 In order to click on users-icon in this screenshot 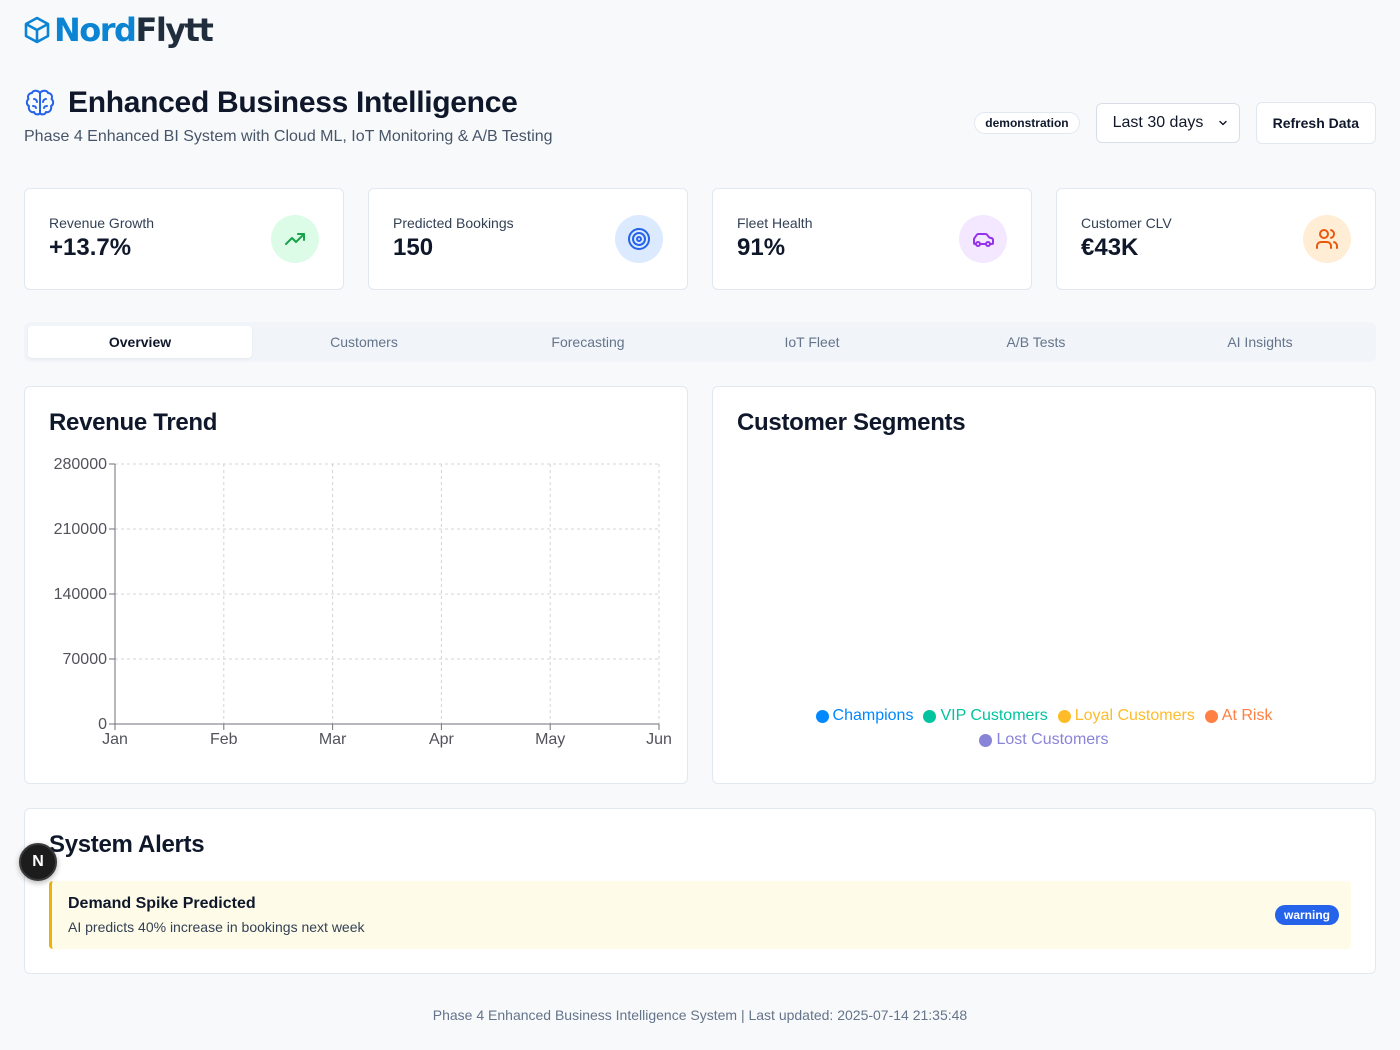, I will do `click(1327, 239)`.